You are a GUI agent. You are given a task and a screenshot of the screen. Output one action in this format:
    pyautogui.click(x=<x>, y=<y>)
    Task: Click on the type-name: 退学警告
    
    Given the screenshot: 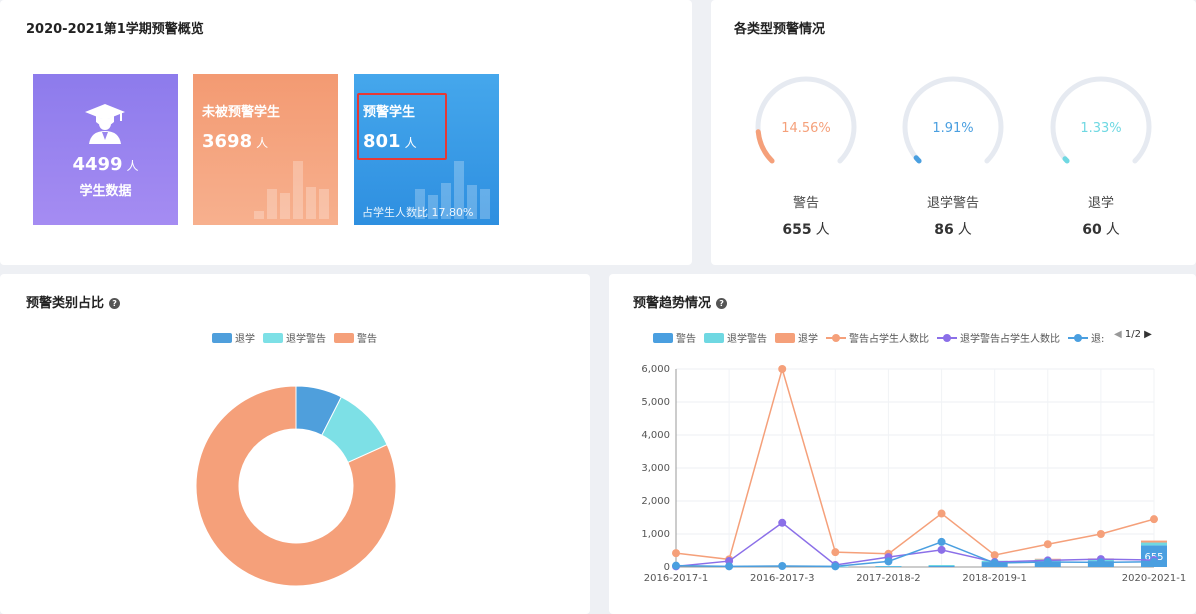 What is the action you would take?
    pyautogui.click(x=952, y=203)
    